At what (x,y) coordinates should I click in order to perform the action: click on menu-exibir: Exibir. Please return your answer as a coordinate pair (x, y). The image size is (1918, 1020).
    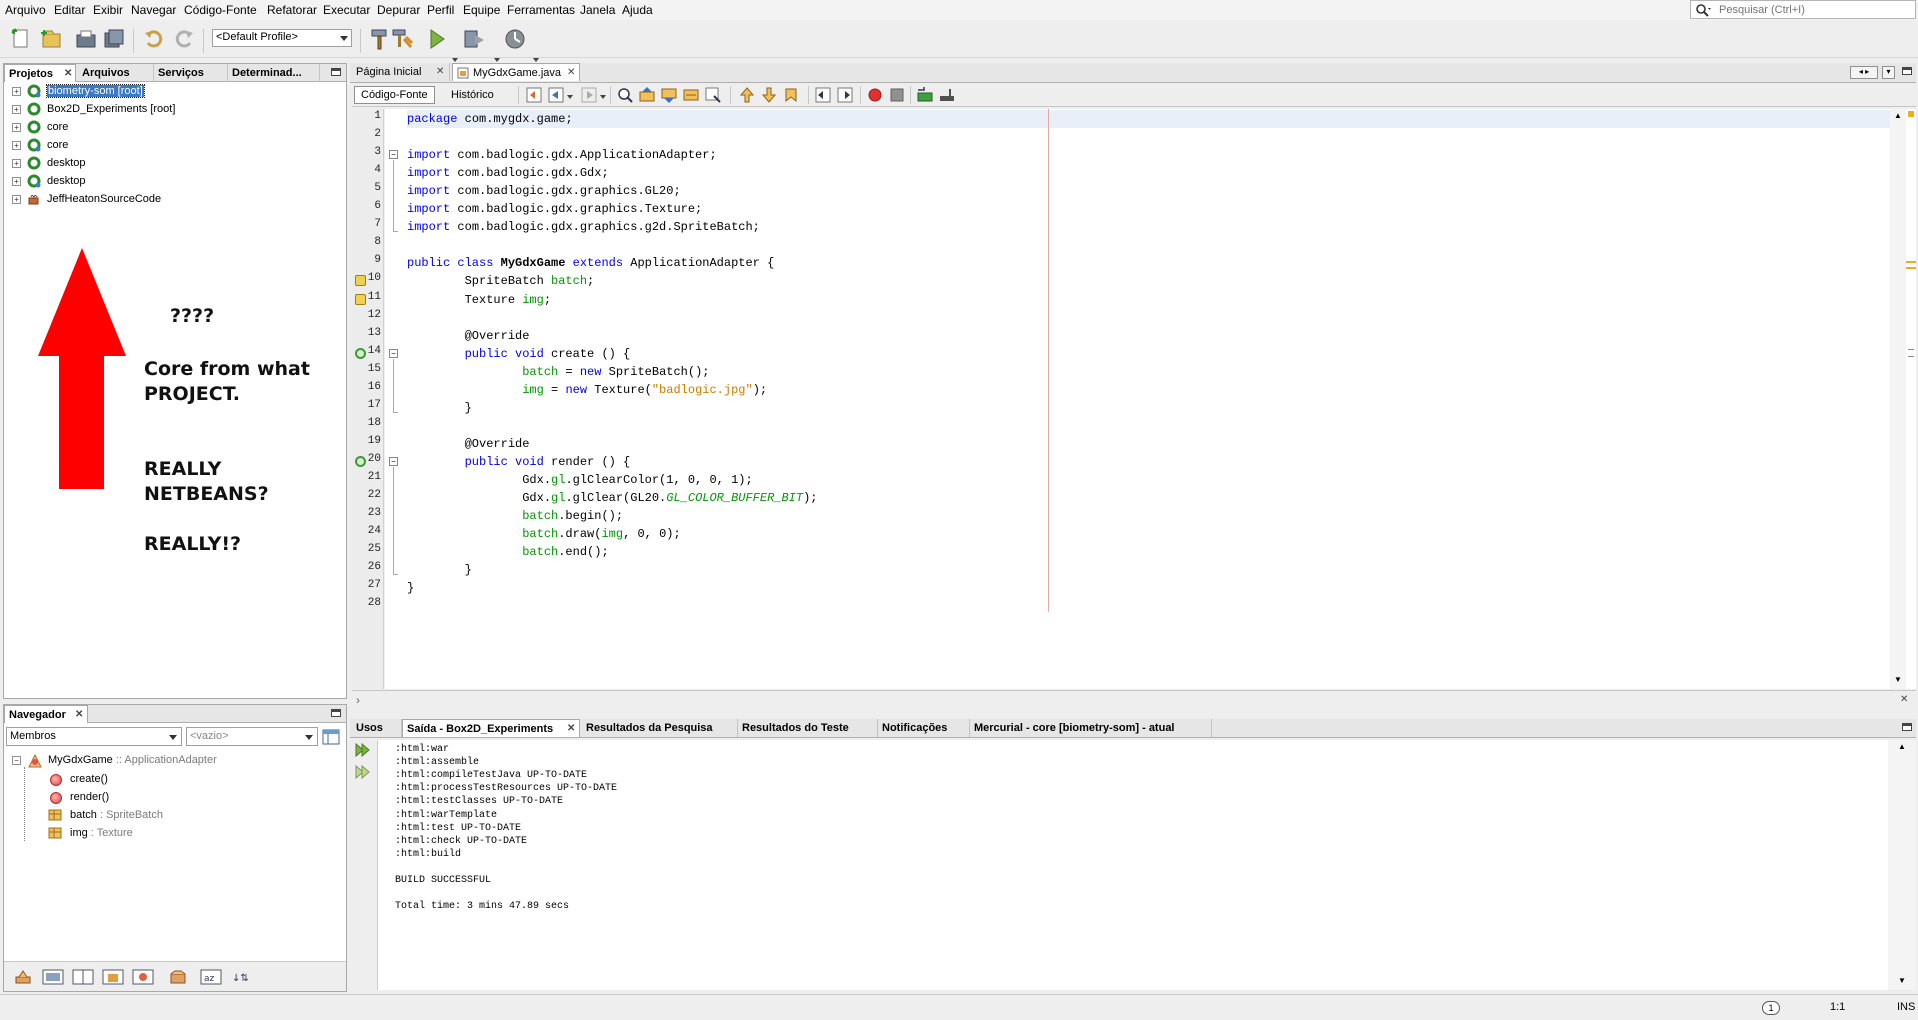
    Looking at the image, I should click on (108, 10).